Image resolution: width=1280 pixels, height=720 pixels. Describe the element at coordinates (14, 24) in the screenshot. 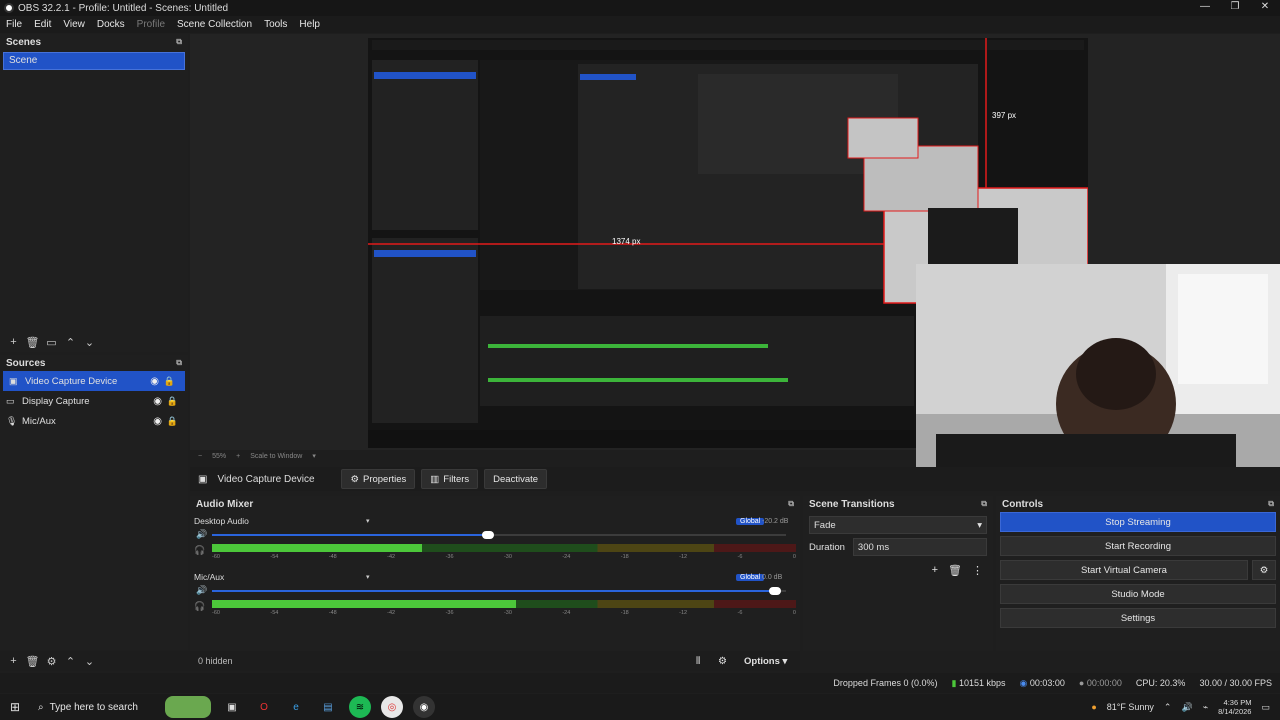

I see `menu-file: File` at that location.